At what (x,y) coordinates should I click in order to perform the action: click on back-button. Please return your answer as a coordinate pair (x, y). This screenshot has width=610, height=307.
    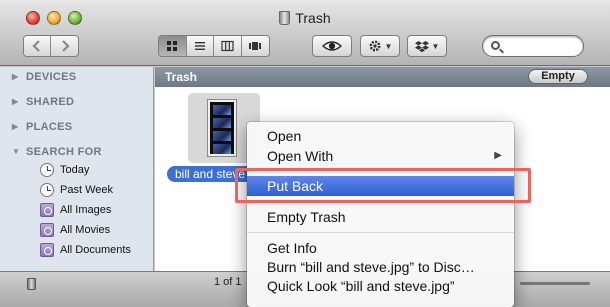
    Looking at the image, I should click on (38, 46).